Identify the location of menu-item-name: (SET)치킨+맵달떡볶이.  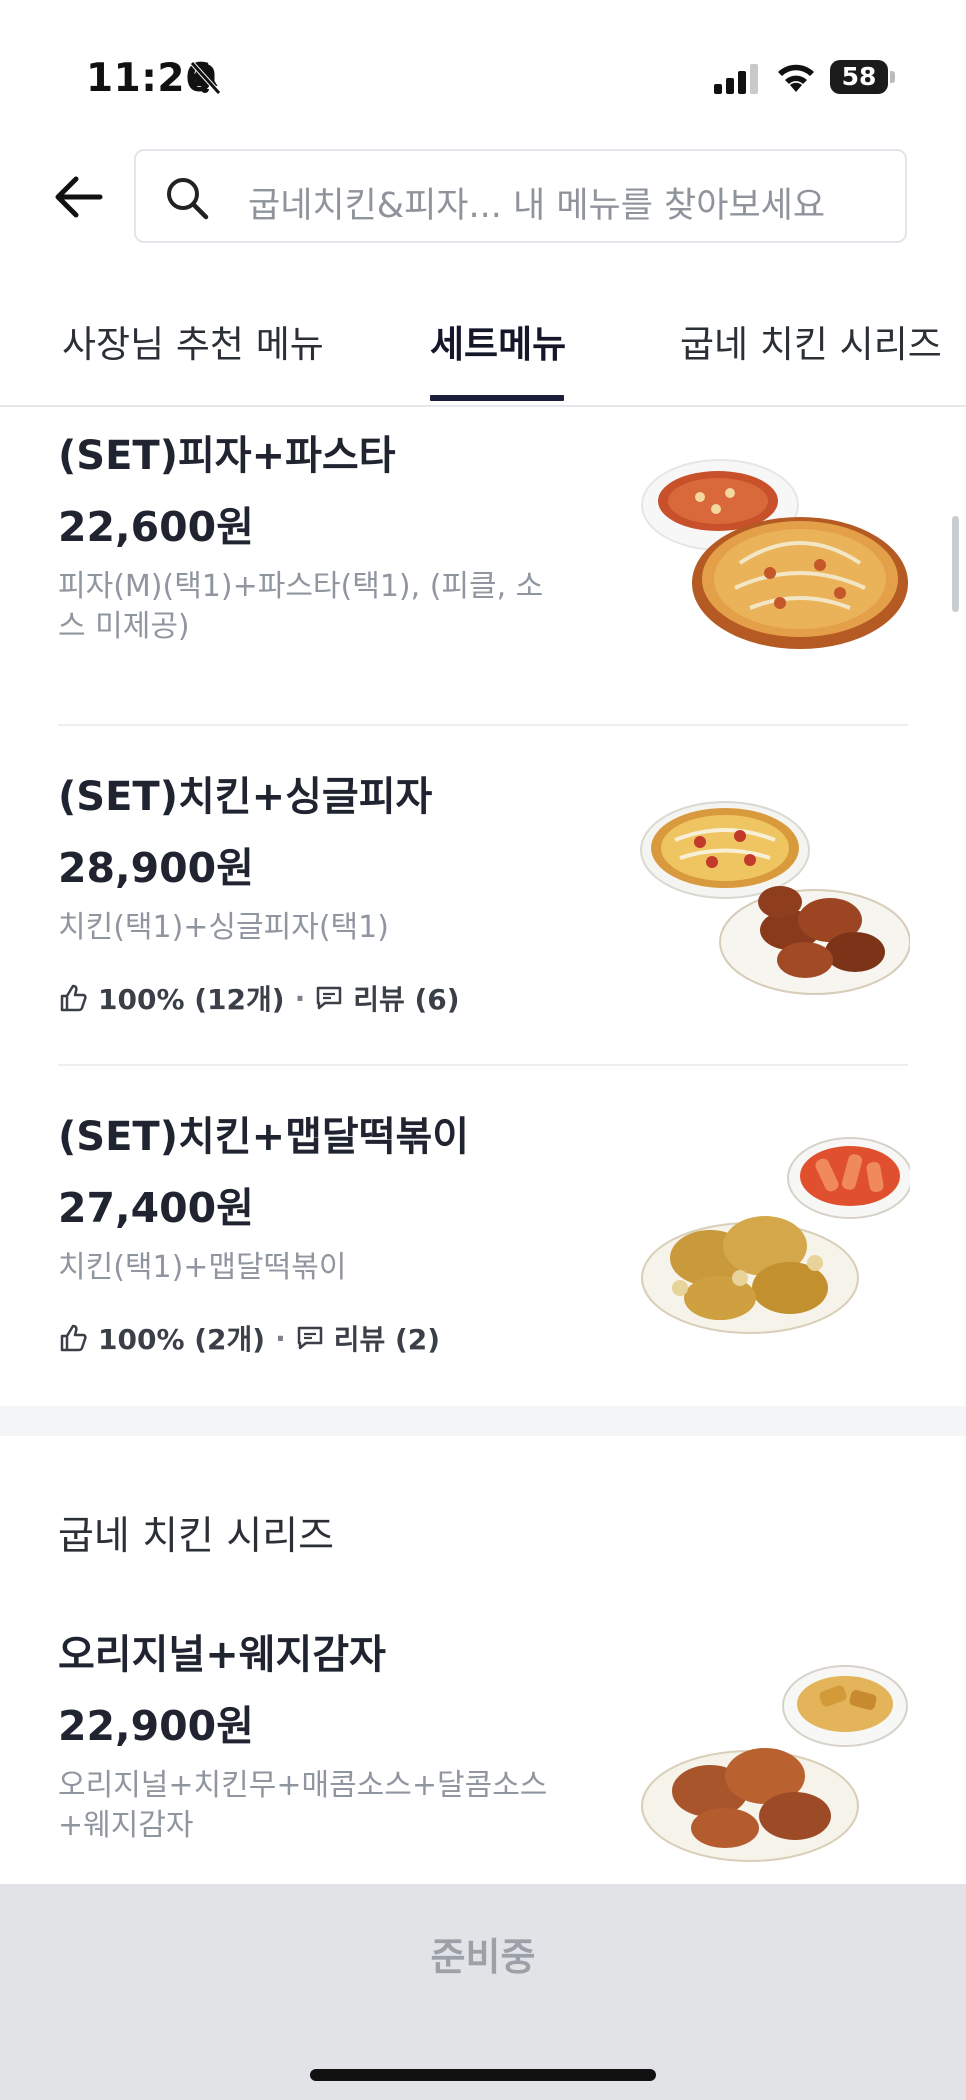
(264, 1137).